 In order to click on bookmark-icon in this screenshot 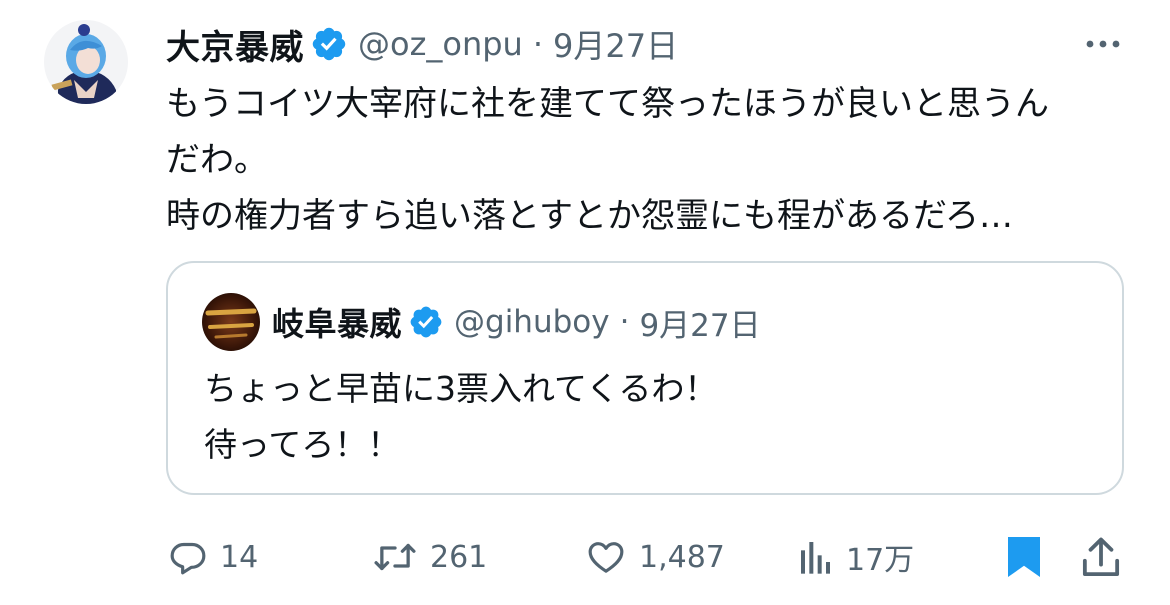, I will do `click(1024, 557)`.